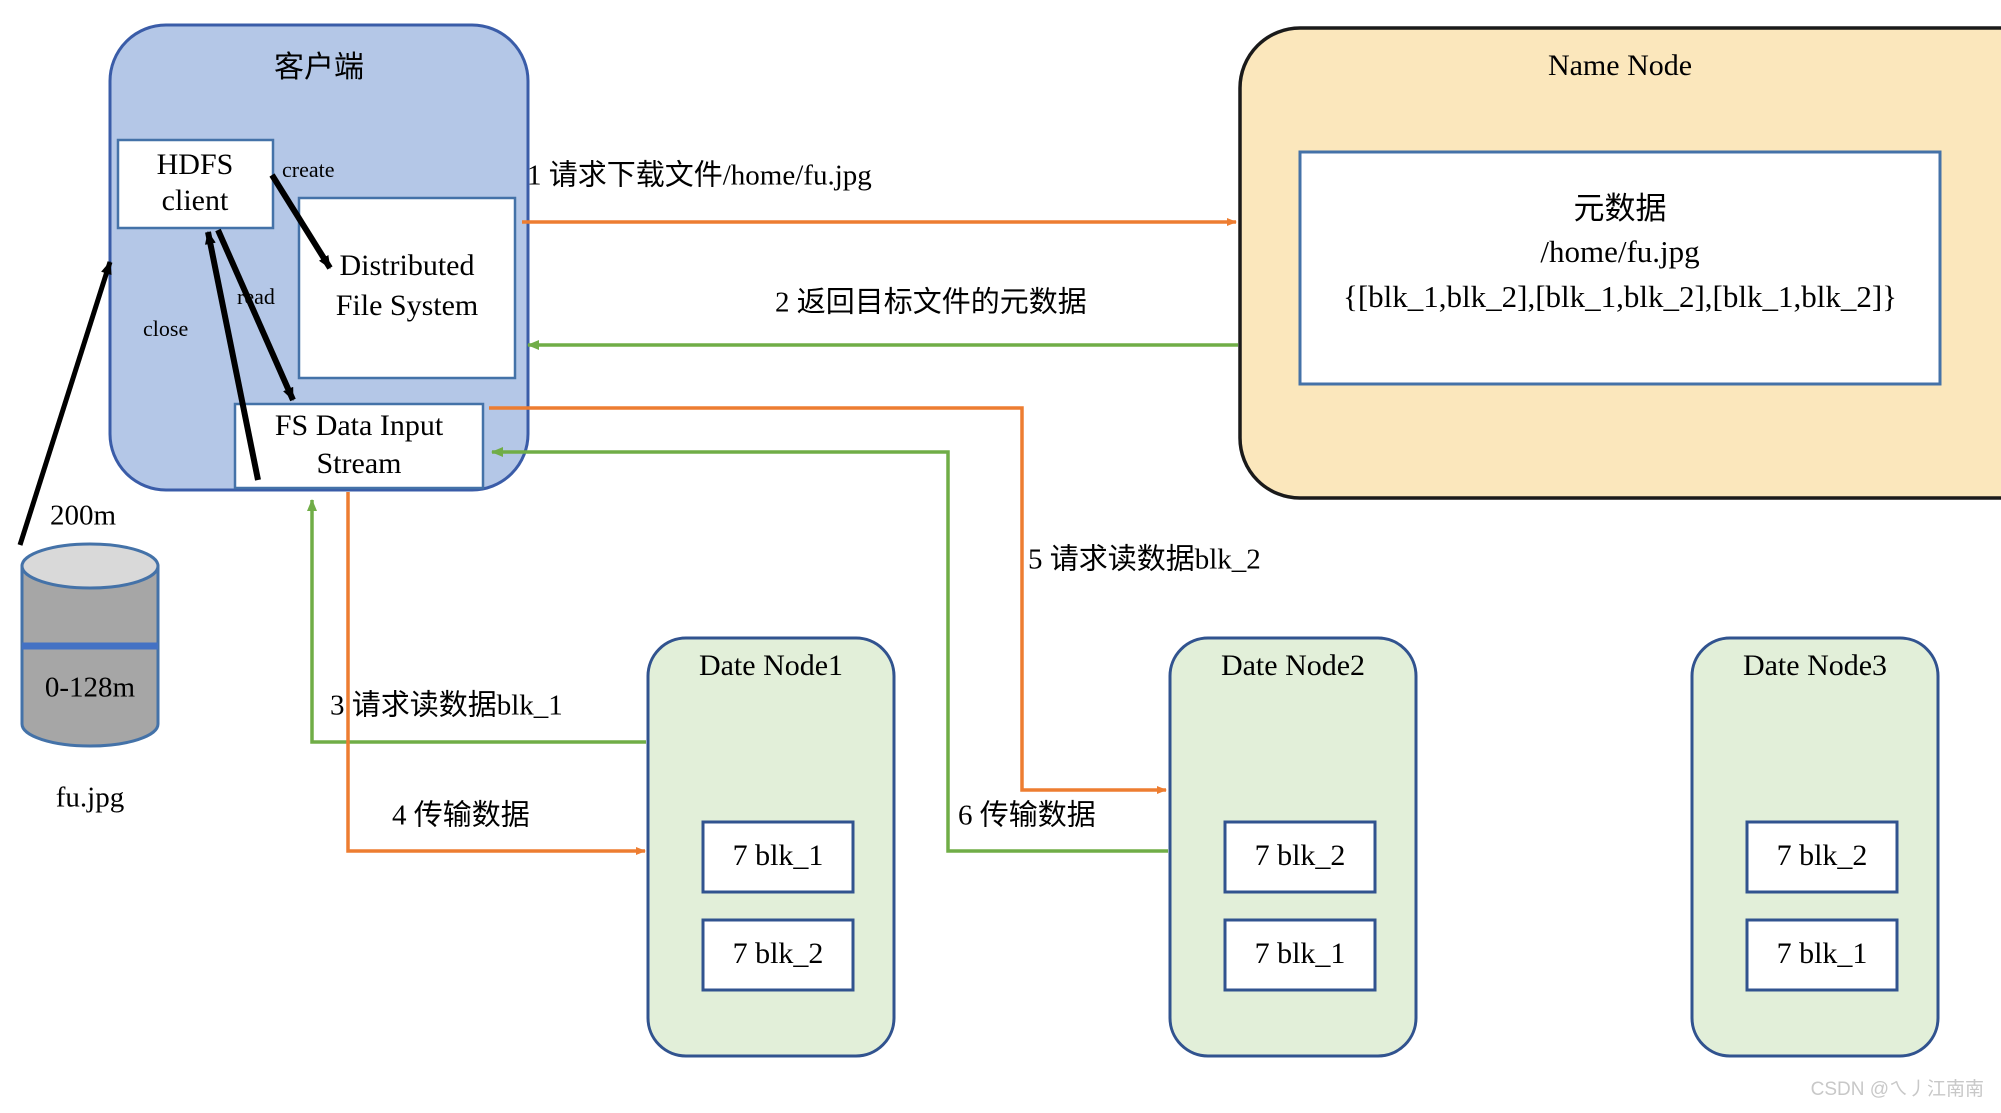  Describe the element at coordinates (1144, 559) in the screenshot. I see `flow-arrow-5-label: 5 请求读数据blk_2` at that location.